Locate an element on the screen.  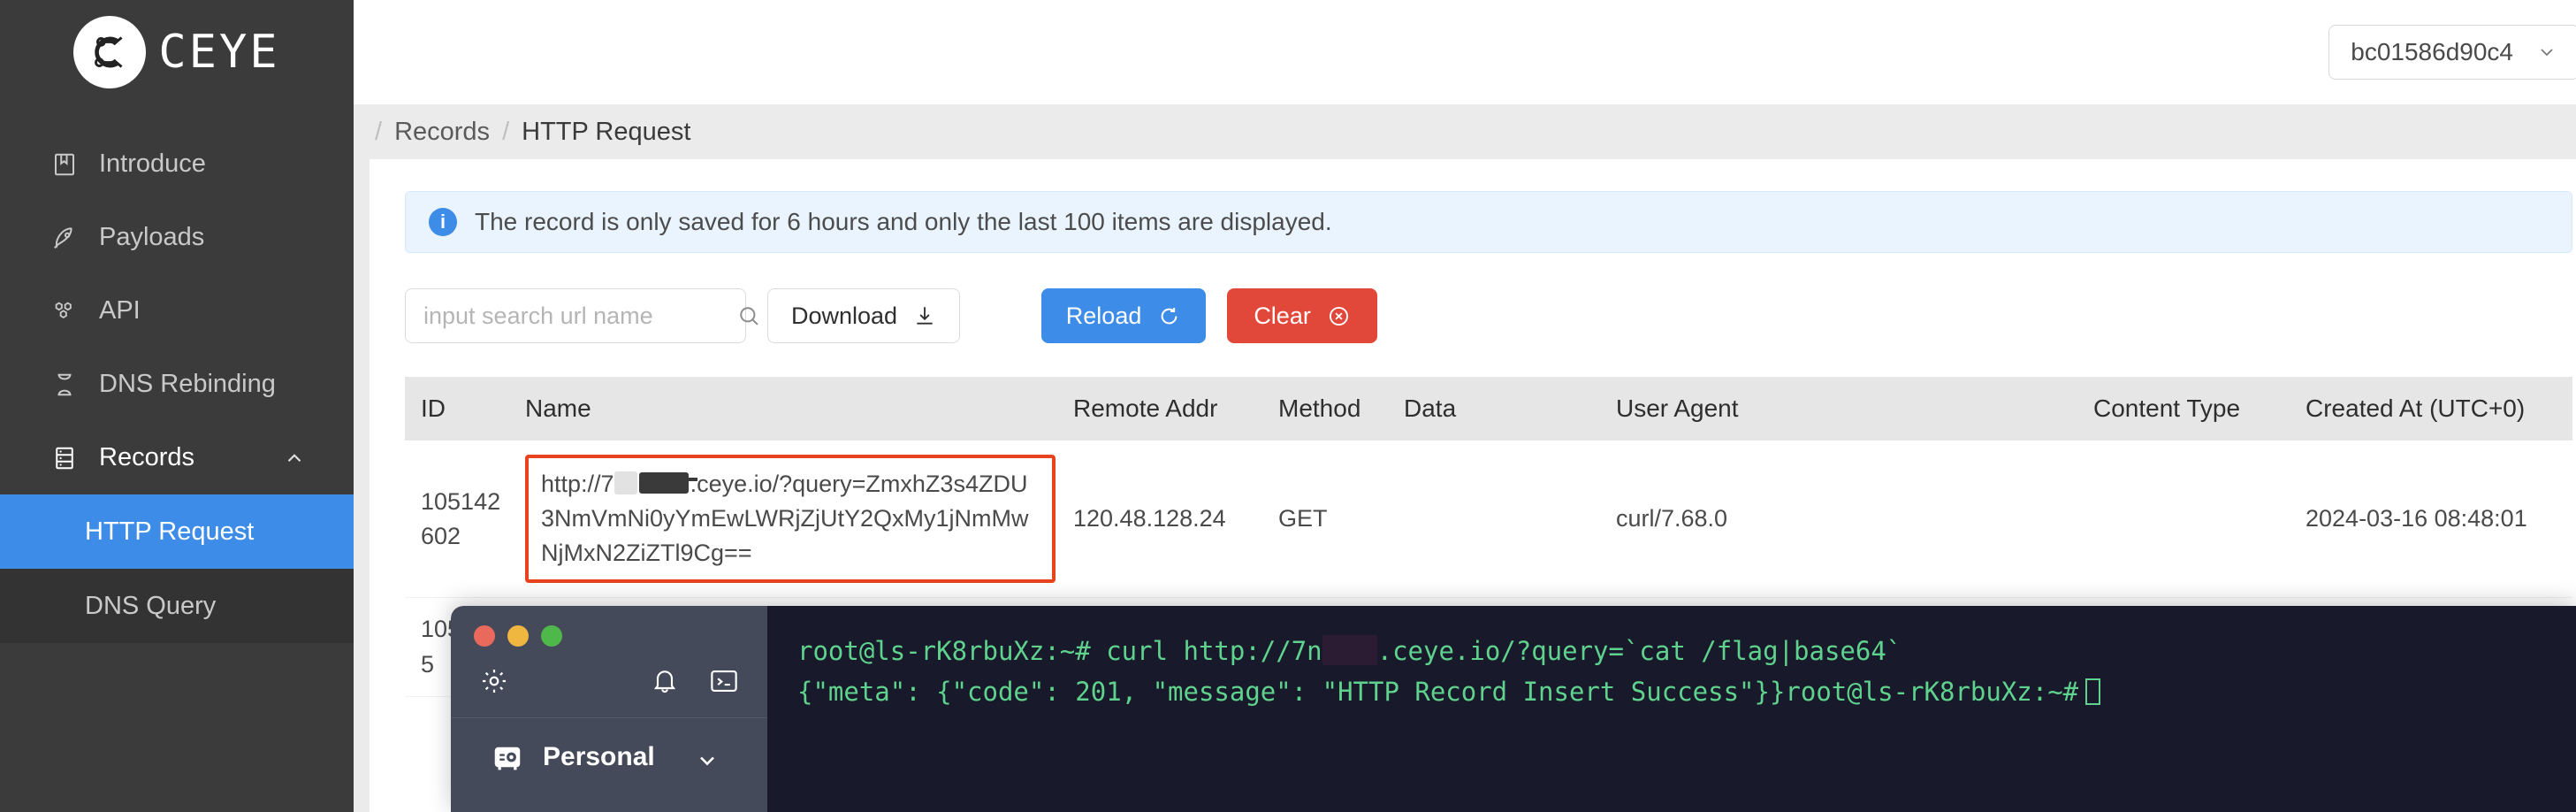
cell-method: GET is located at coordinates (1325, 519).